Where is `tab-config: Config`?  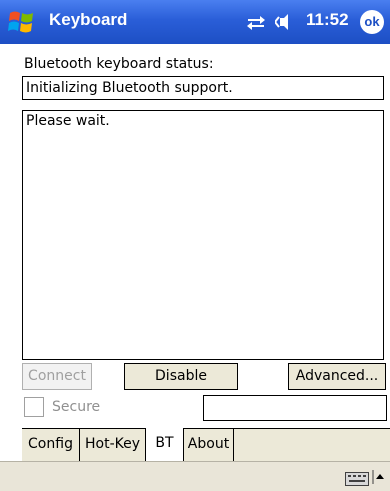 tab-config: Config is located at coordinates (51, 445).